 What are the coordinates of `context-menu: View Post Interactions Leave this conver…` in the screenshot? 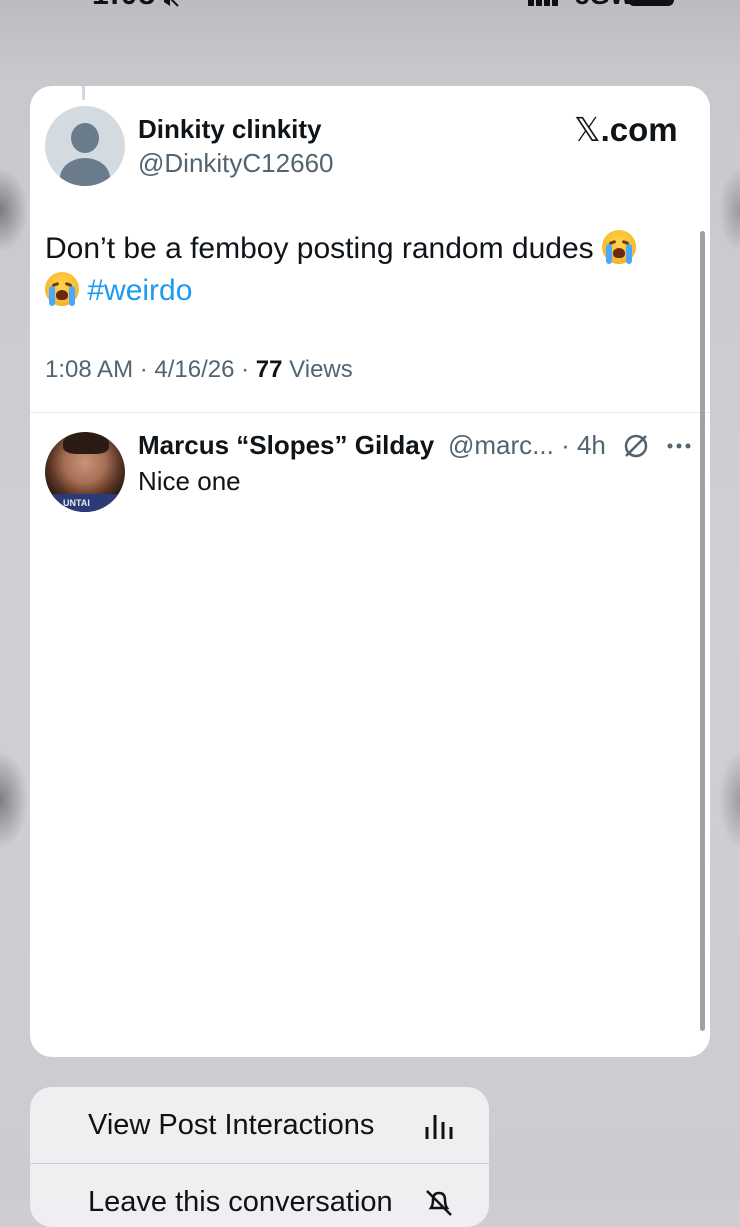 It's located at (259, 1157).